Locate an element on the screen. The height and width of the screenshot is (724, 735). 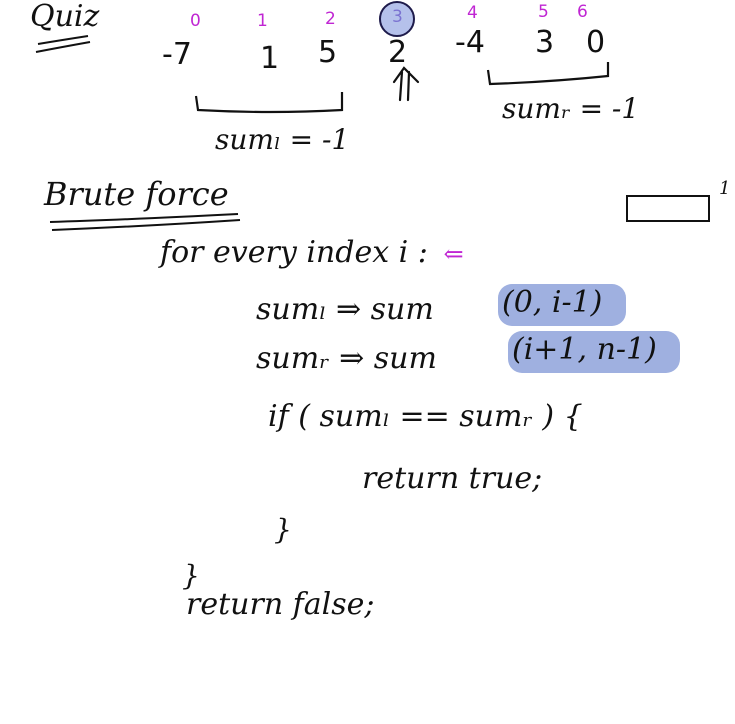
right-group-bracket is located at coordinates (548, 74).